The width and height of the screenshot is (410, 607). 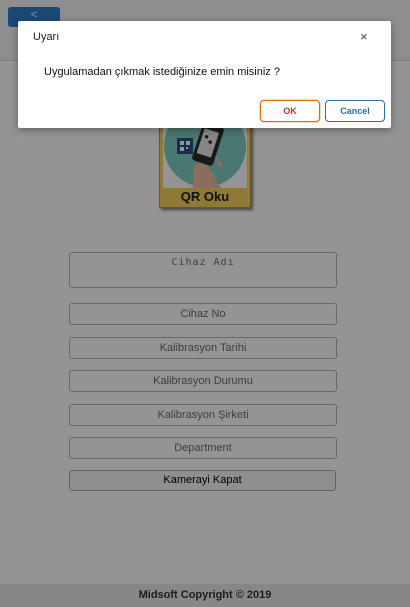 I want to click on dialog-title: Uyarı, so click(x=46, y=37).